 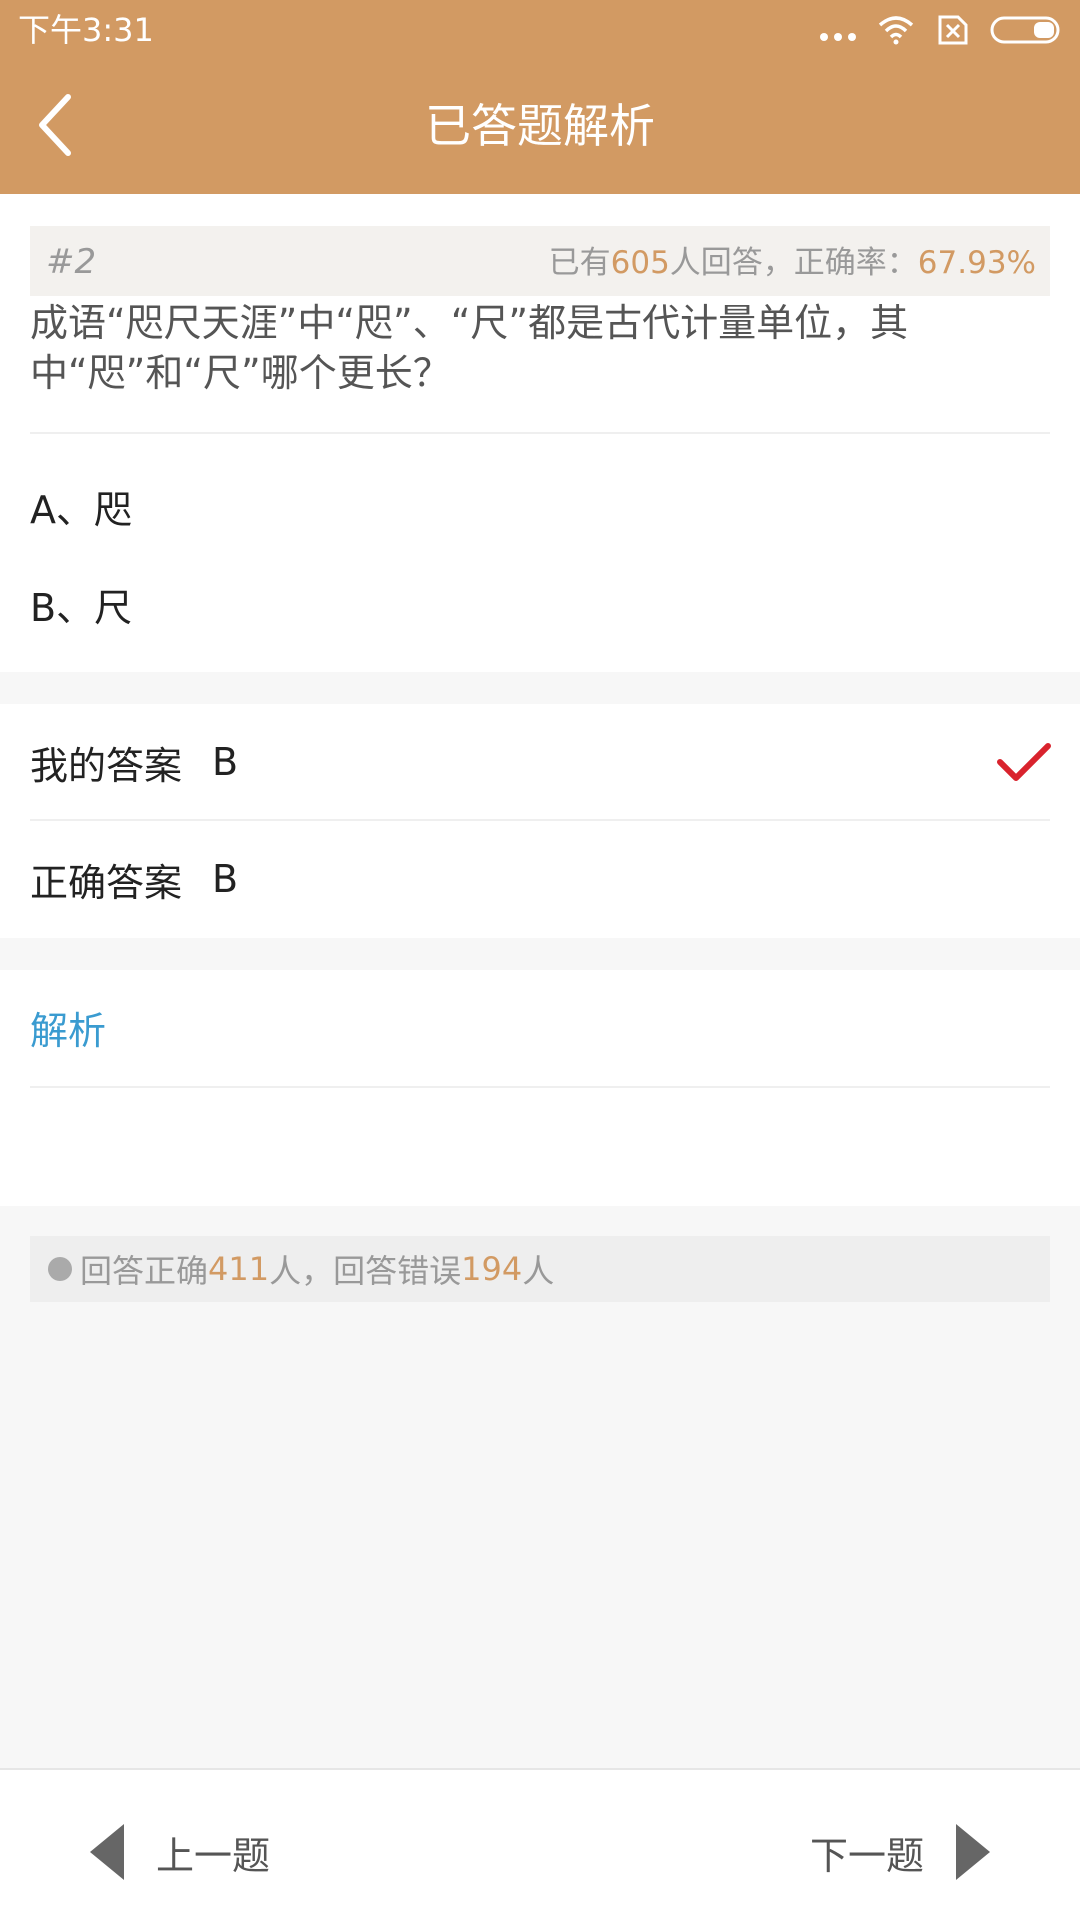 I want to click on my-answer-value: B, so click(x=225, y=762).